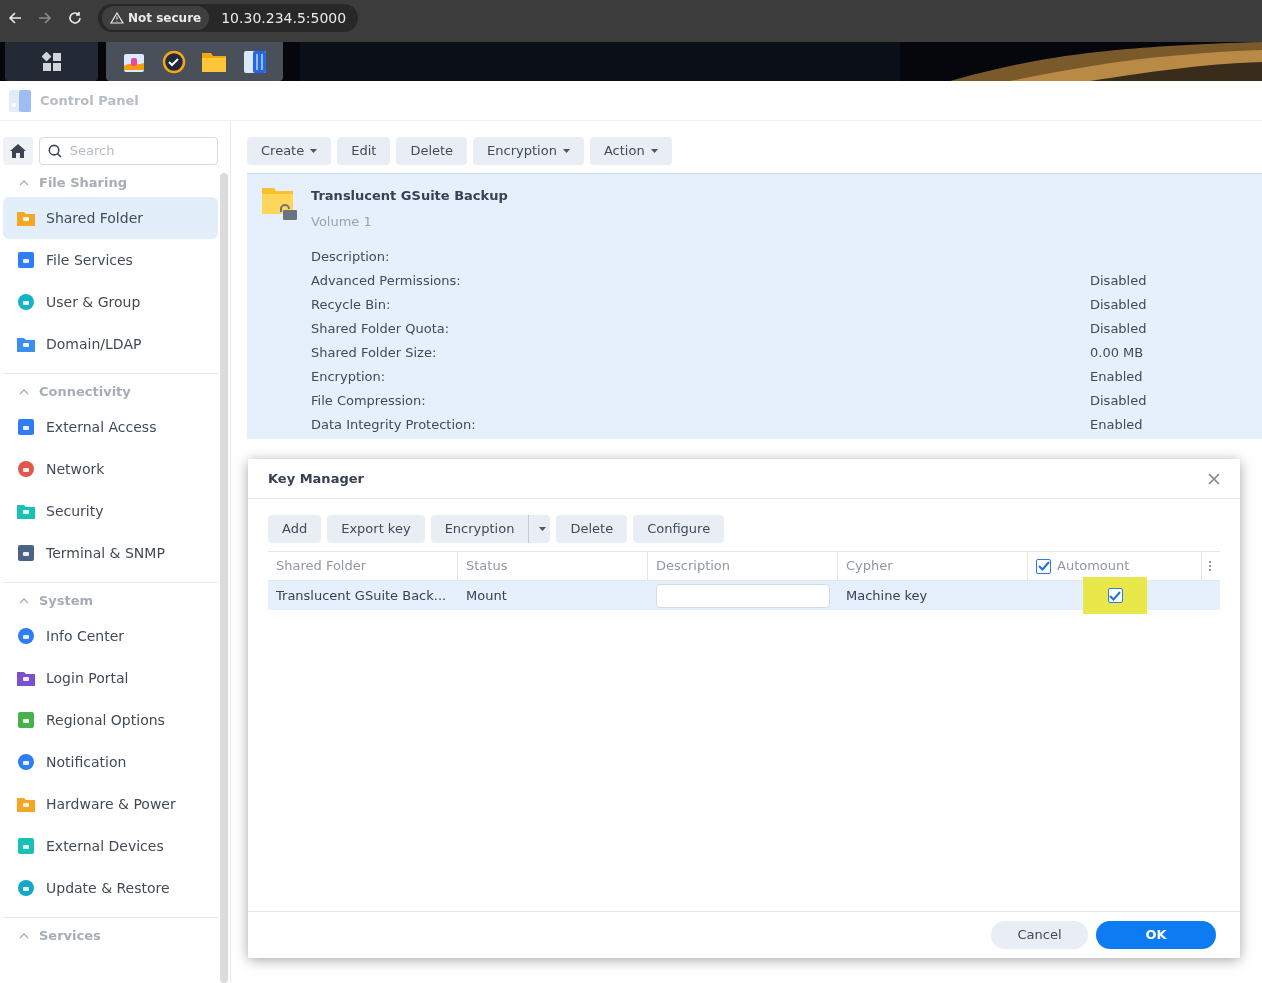  What do you see at coordinates (110, 344) in the screenshot?
I see `sidebar-item: Domain/LDAP` at bounding box center [110, 344].